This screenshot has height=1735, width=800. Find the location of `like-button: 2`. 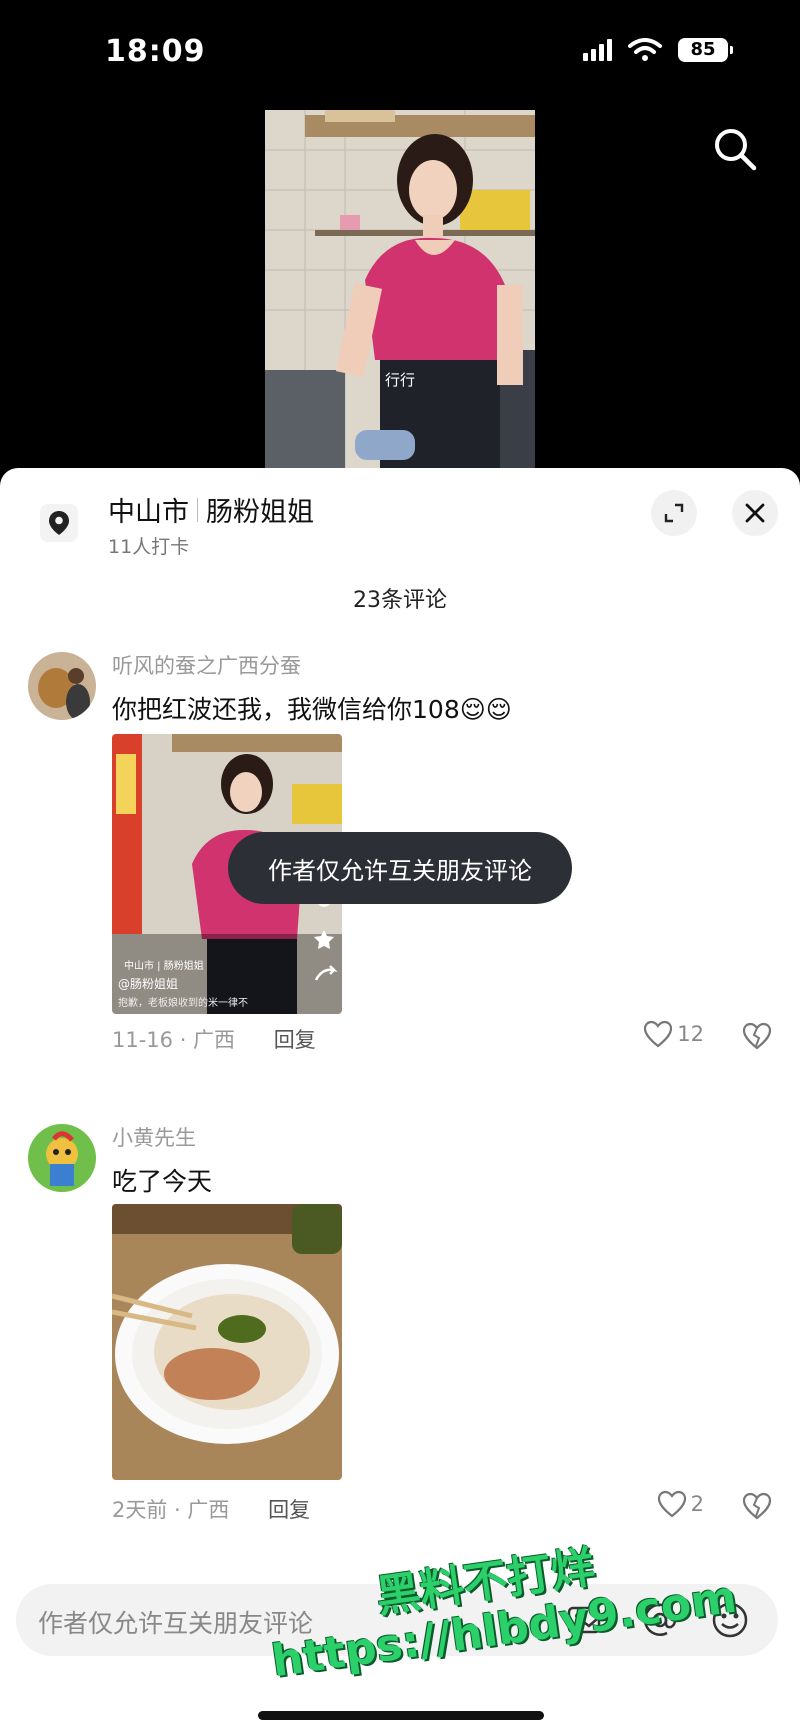

like-button: 2 is located at coordinates (680, 1504).